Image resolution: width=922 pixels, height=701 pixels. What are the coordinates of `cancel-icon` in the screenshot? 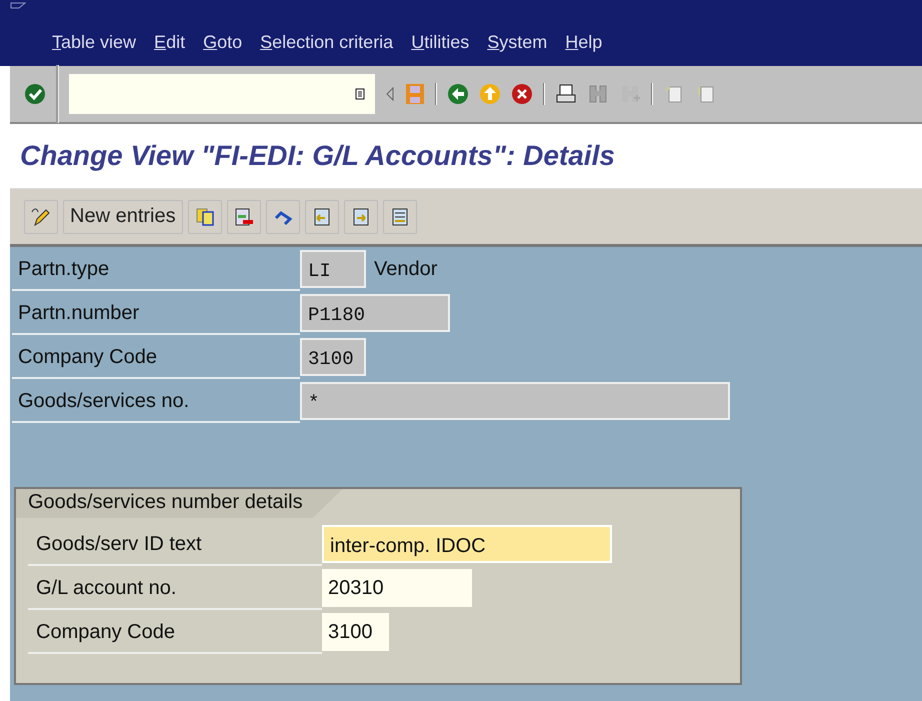 It's located at (522, 94).